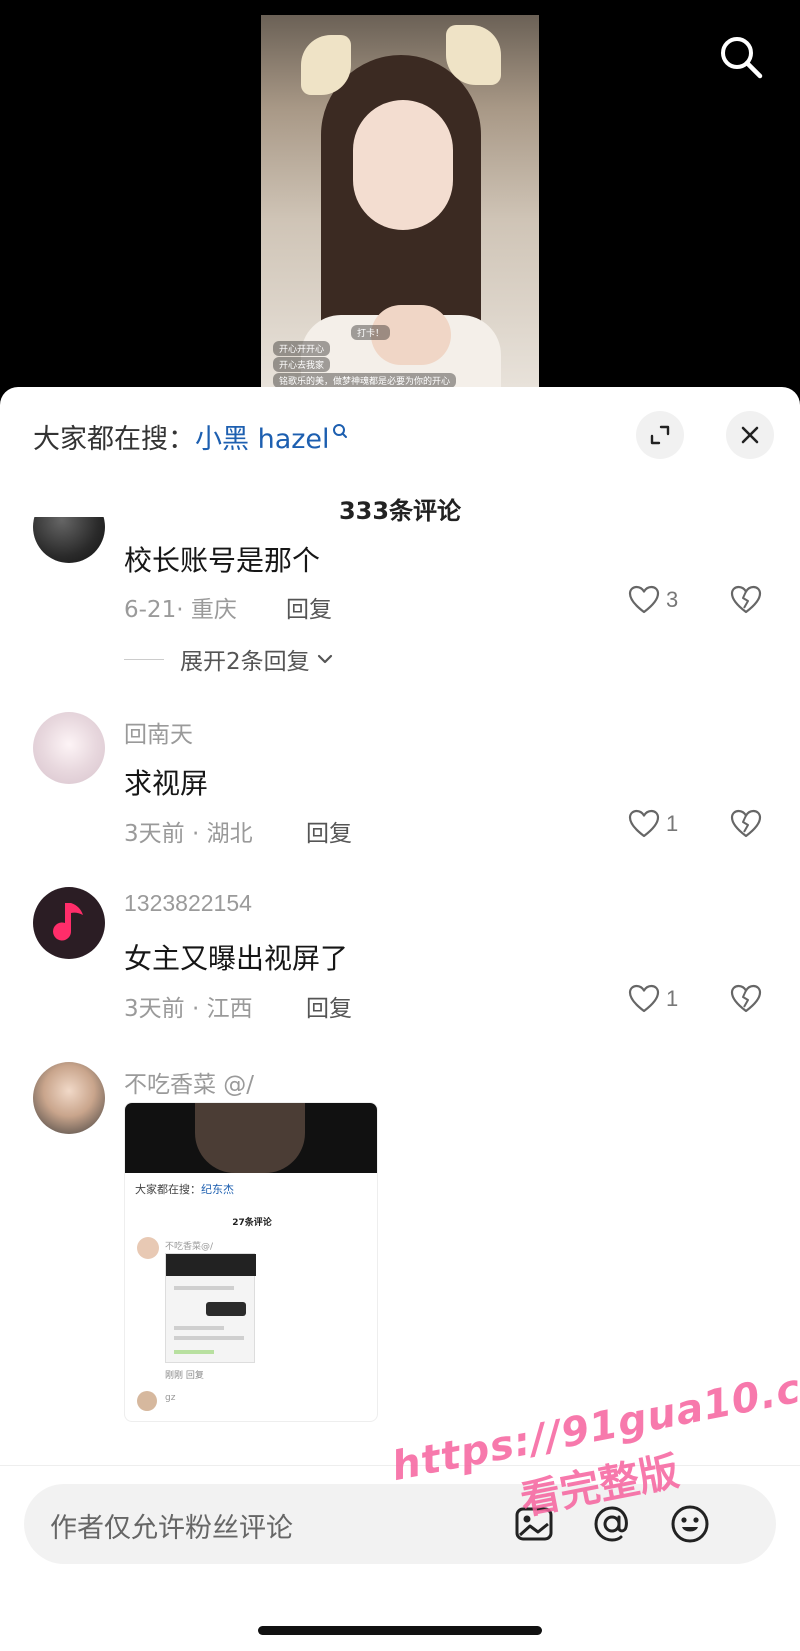  Describe the element at coordinates (168, 1189) in the screenshot. I see `embedded-hot-search-prefix: 大家都在搜：` at that location.